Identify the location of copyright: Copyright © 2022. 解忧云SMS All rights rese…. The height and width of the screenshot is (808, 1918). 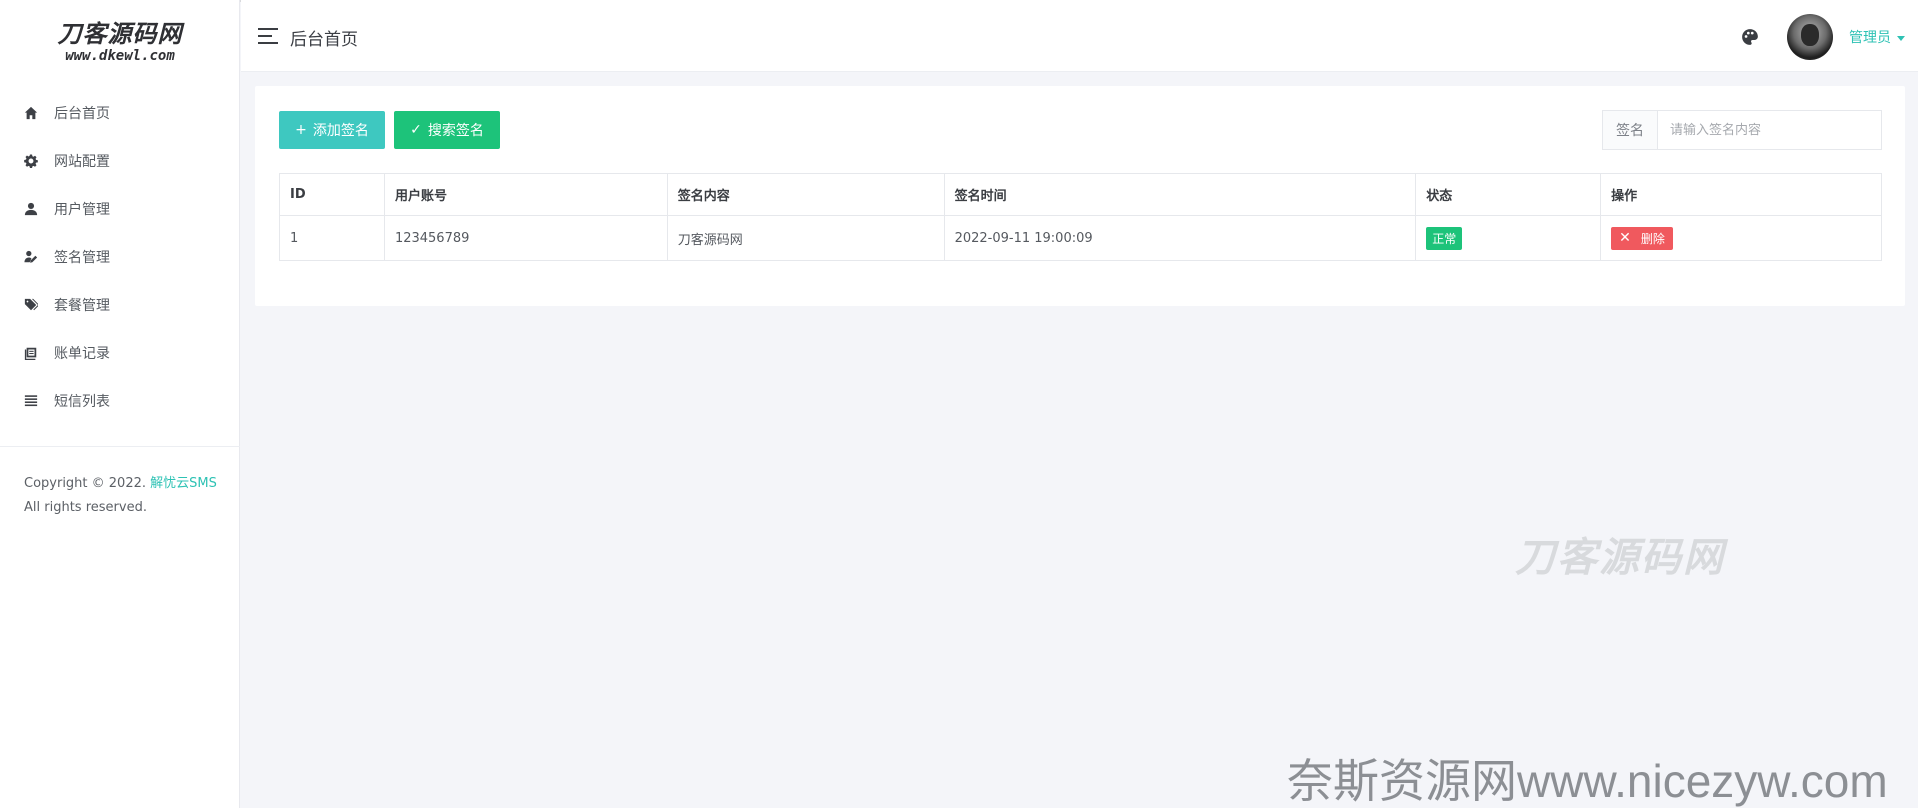
(120, 496).